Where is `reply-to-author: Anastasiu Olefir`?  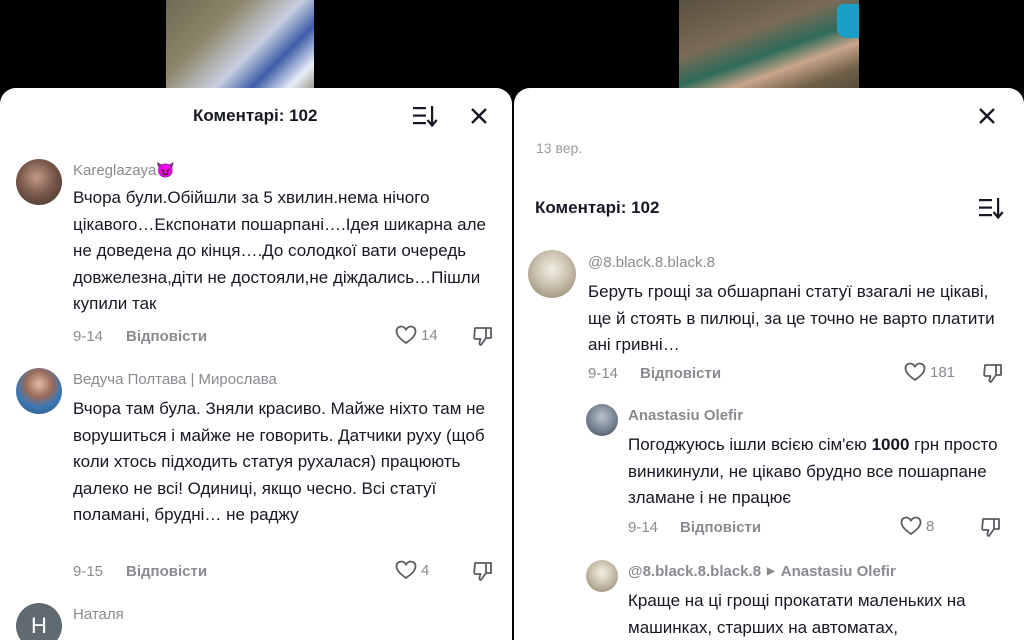
reply-to-author: Anastasiu Olefir is located at coordinates (838, 571).